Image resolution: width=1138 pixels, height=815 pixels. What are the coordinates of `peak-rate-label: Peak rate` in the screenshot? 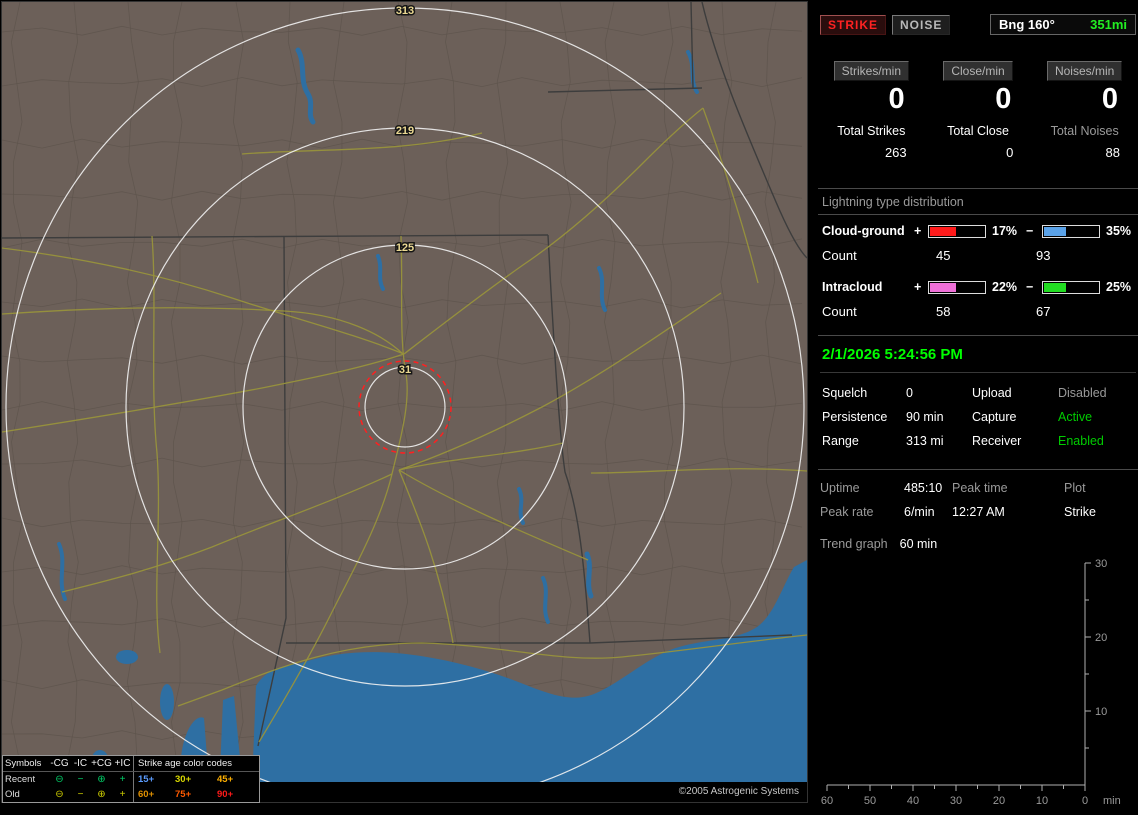 It's located at (847, 512).